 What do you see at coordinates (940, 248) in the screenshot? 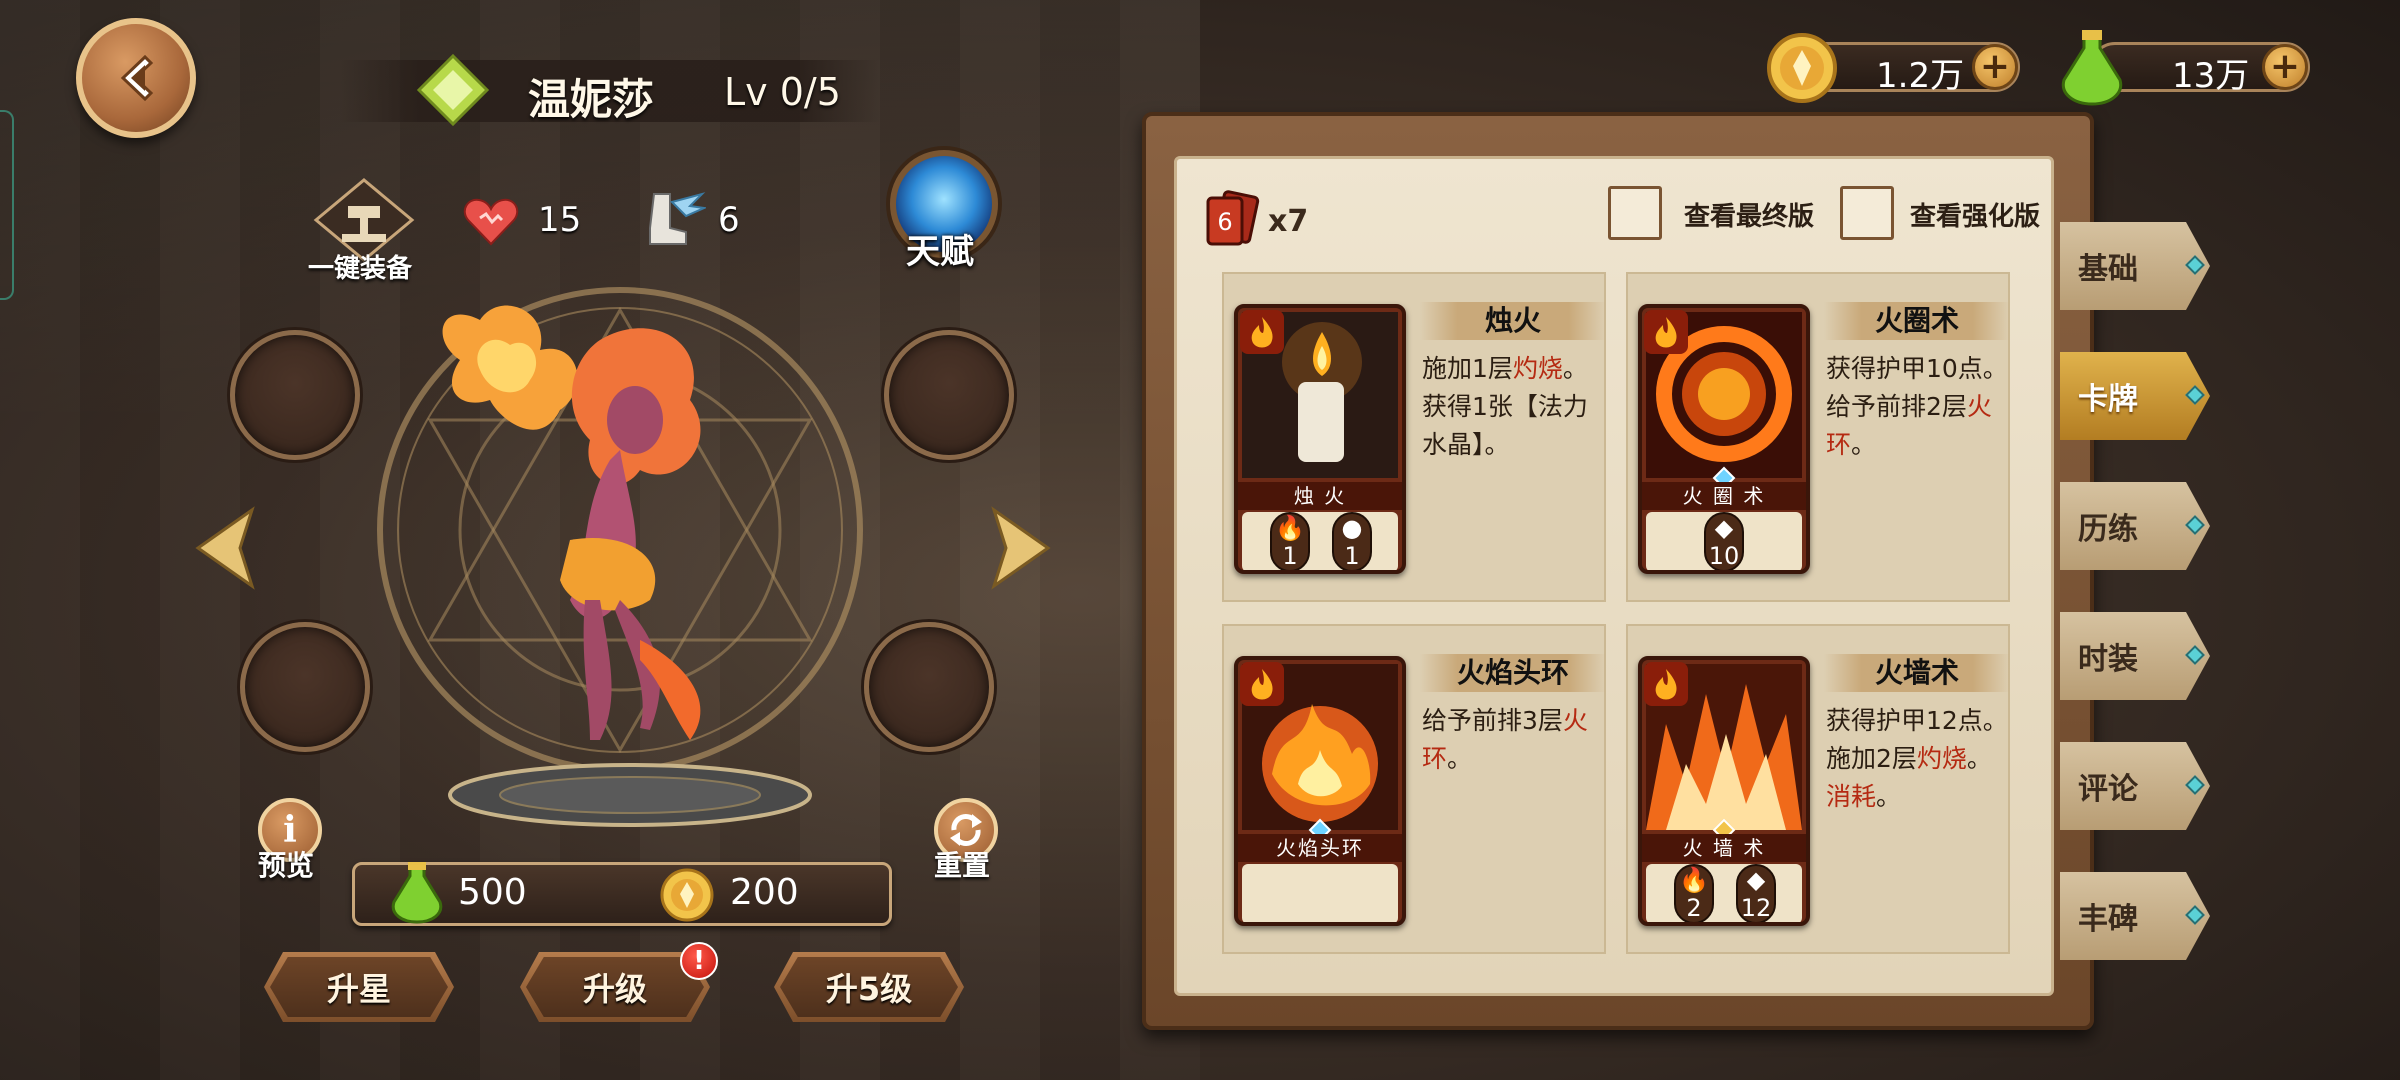
I see `talent-label: 天赋` at bounding box center [940, 248].